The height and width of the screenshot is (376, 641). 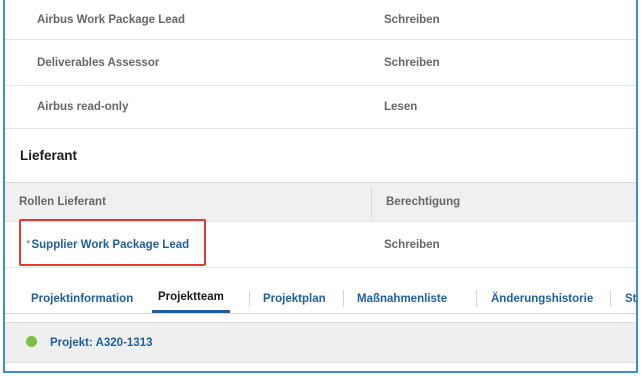 What do you see at coordinates (371, 202) in the screenshot?
I see `column-divider` at bounding box center [371, 202].